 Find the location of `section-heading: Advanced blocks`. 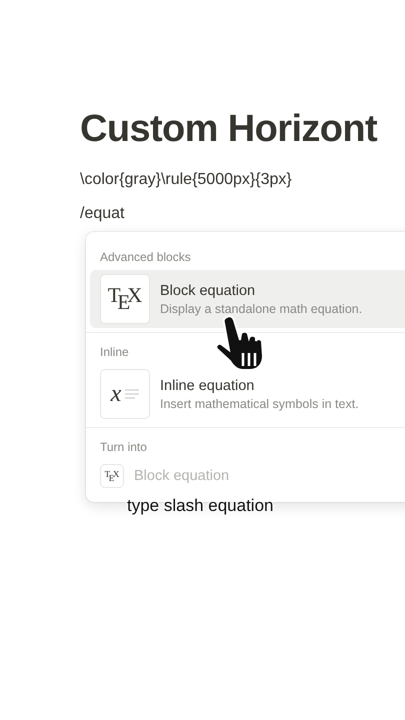

section-heading: Advanced blocks is located at coordinates (145, 257).